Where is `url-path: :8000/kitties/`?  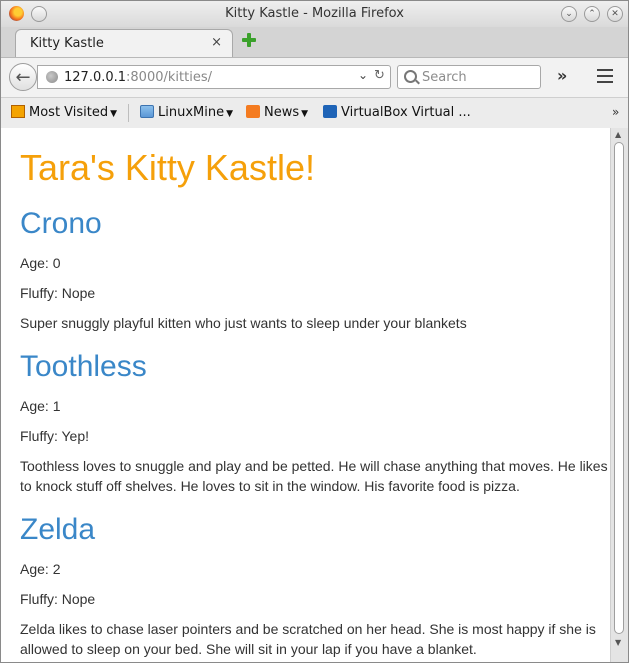
url-path: :8000/kitties/ is located at coordinates (169, 77).